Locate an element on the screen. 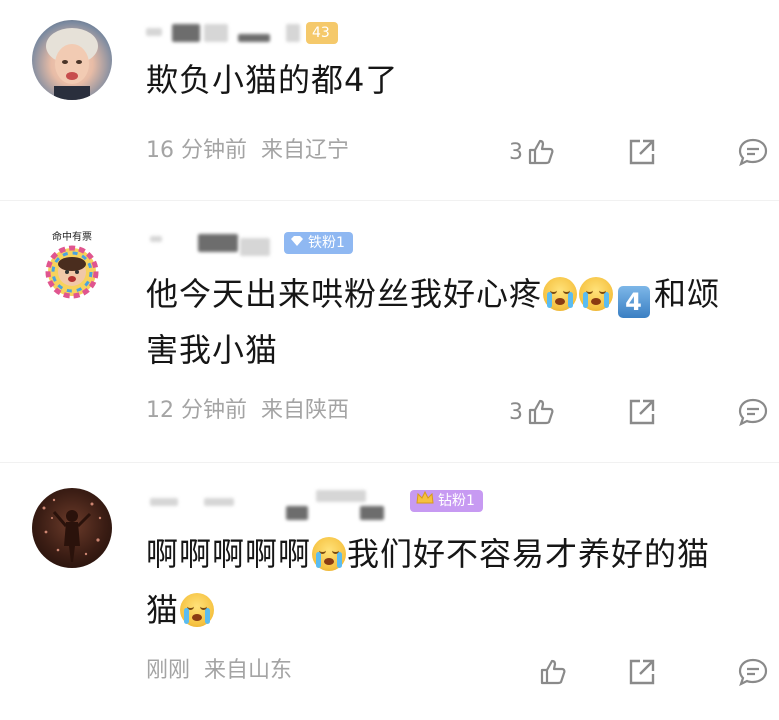 The image size is (779, 720). badge-label: 铁粉1 is located at coordinates (326, 243).